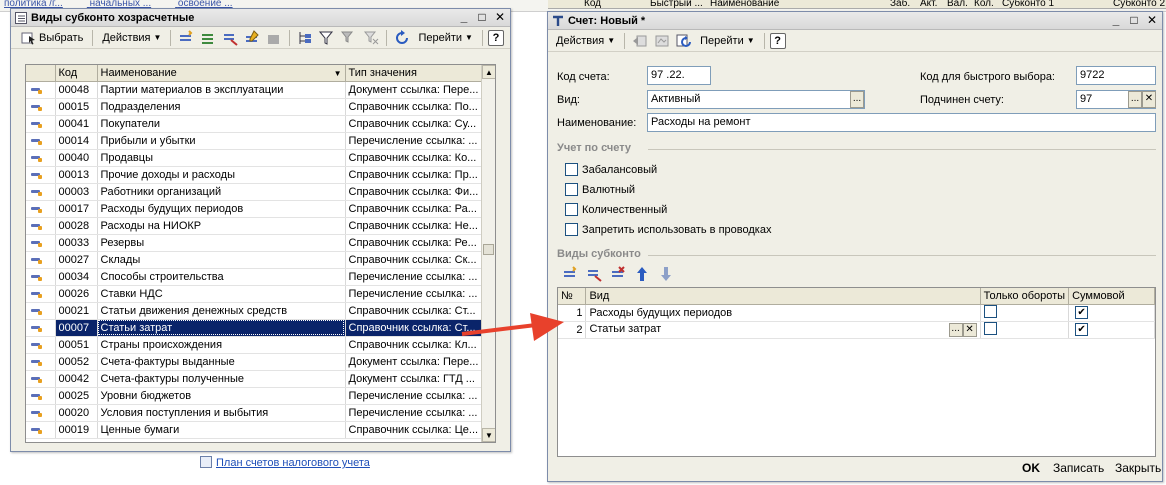 Image resolution: width=1166 pixels, height=485 pixels. What do you see at coordinates (1025, 330) in the screenshot?
I see `cell-turnover` at bounding box center [1025, 330].